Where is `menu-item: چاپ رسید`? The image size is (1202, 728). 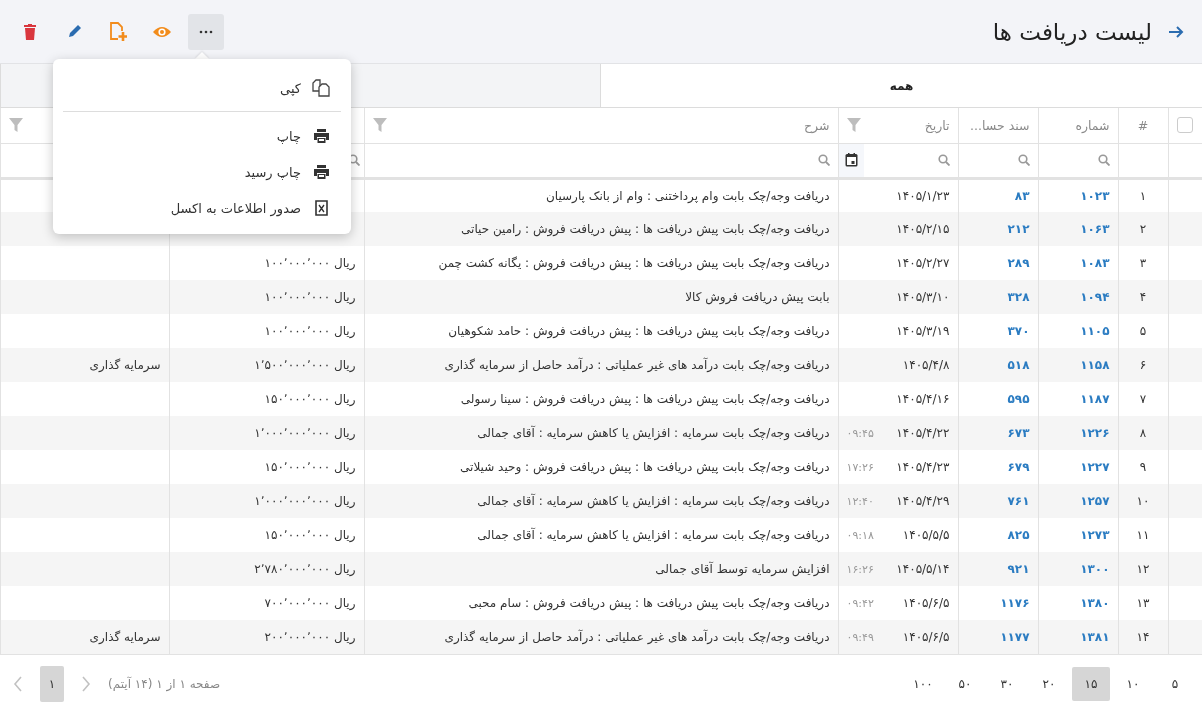
menu-item: چاپ رسید is located at coordinates (202, 172).